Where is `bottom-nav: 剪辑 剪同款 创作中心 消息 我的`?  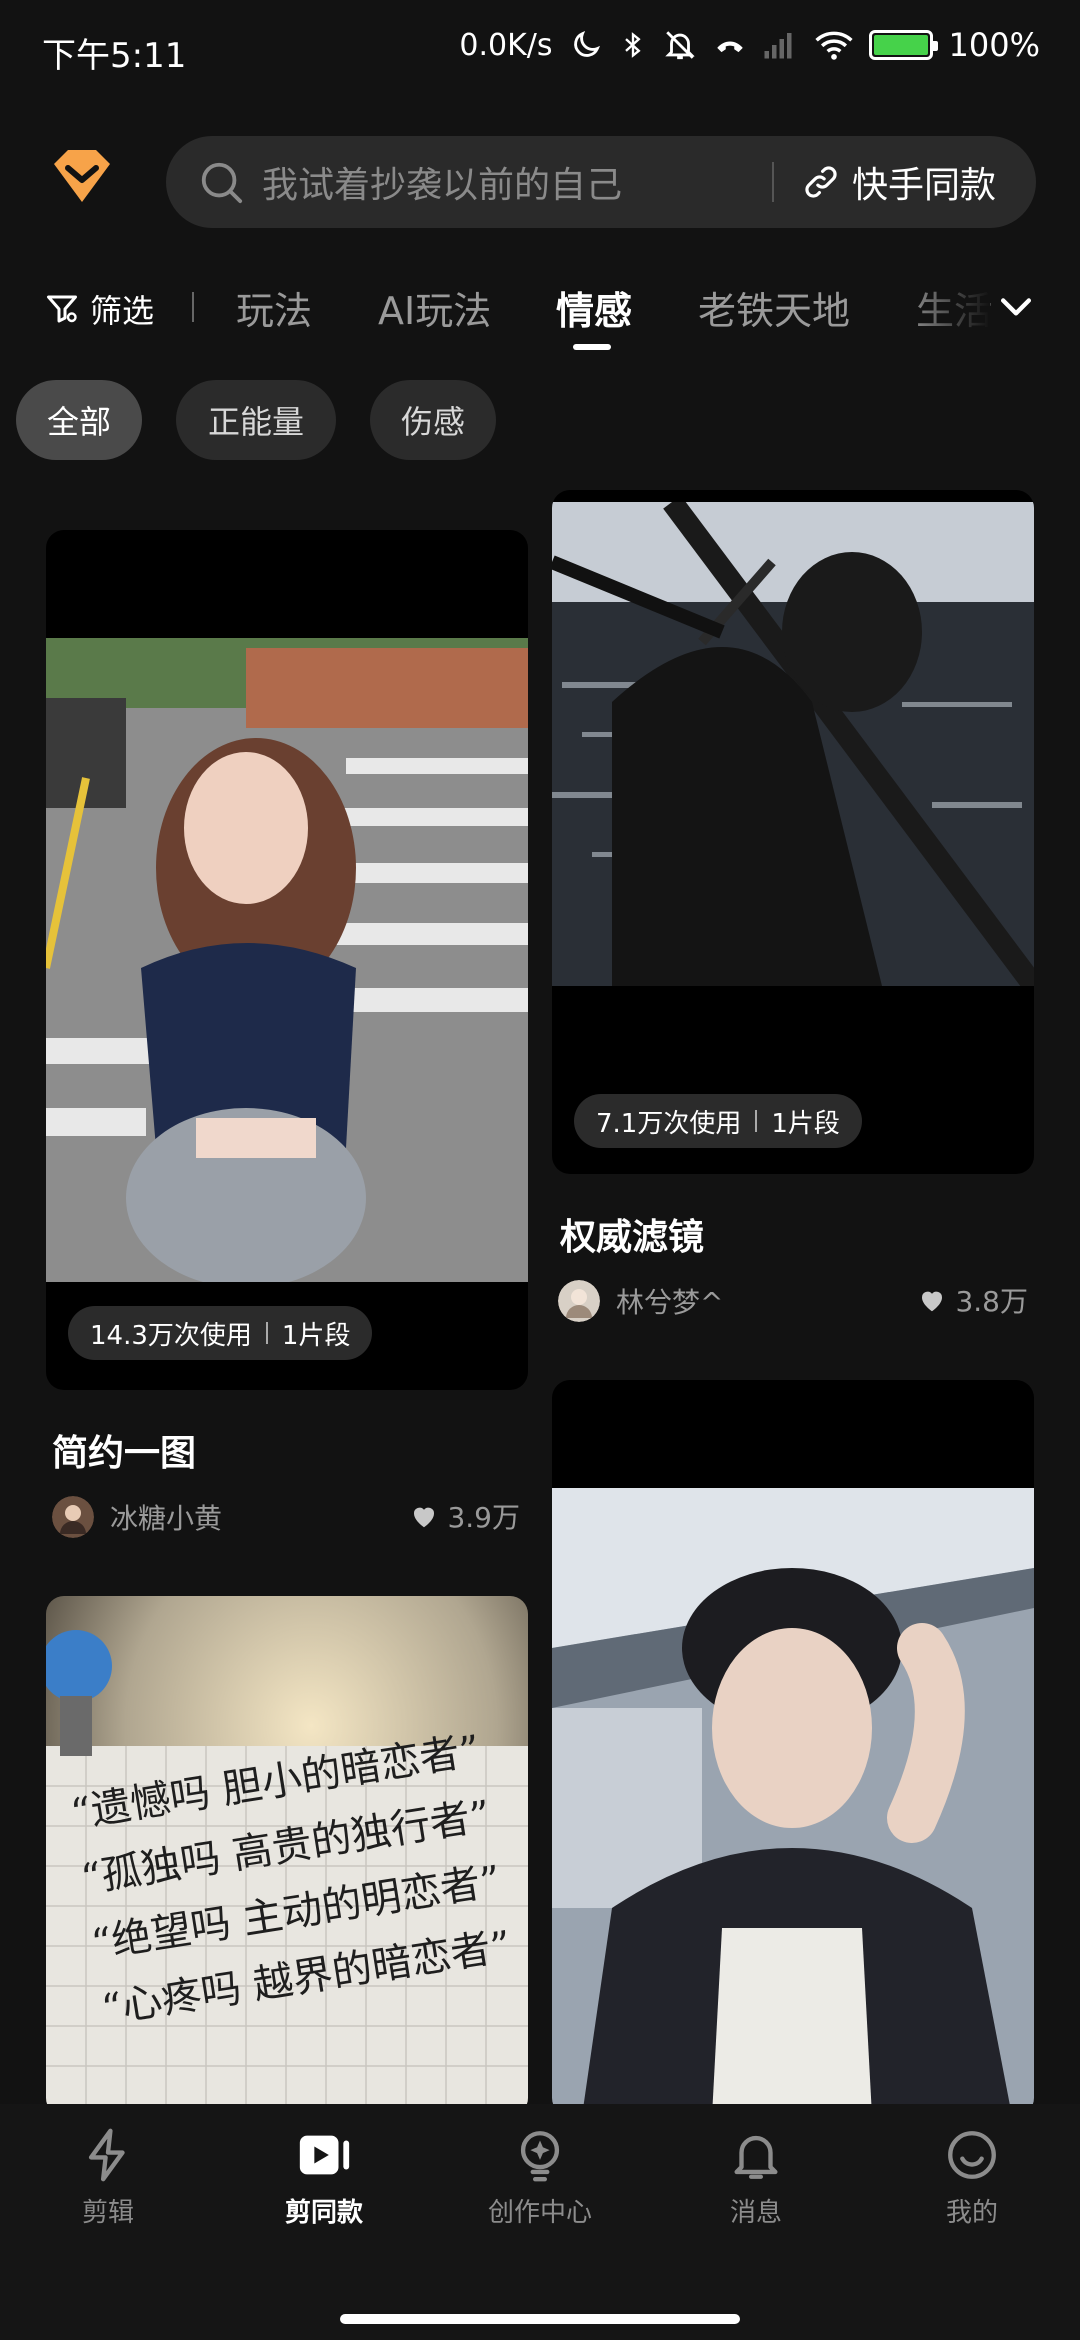
bottom-nav: 剪辑 剪同款 创作中心 消息 我的 is located at coordinates (540, 2222).